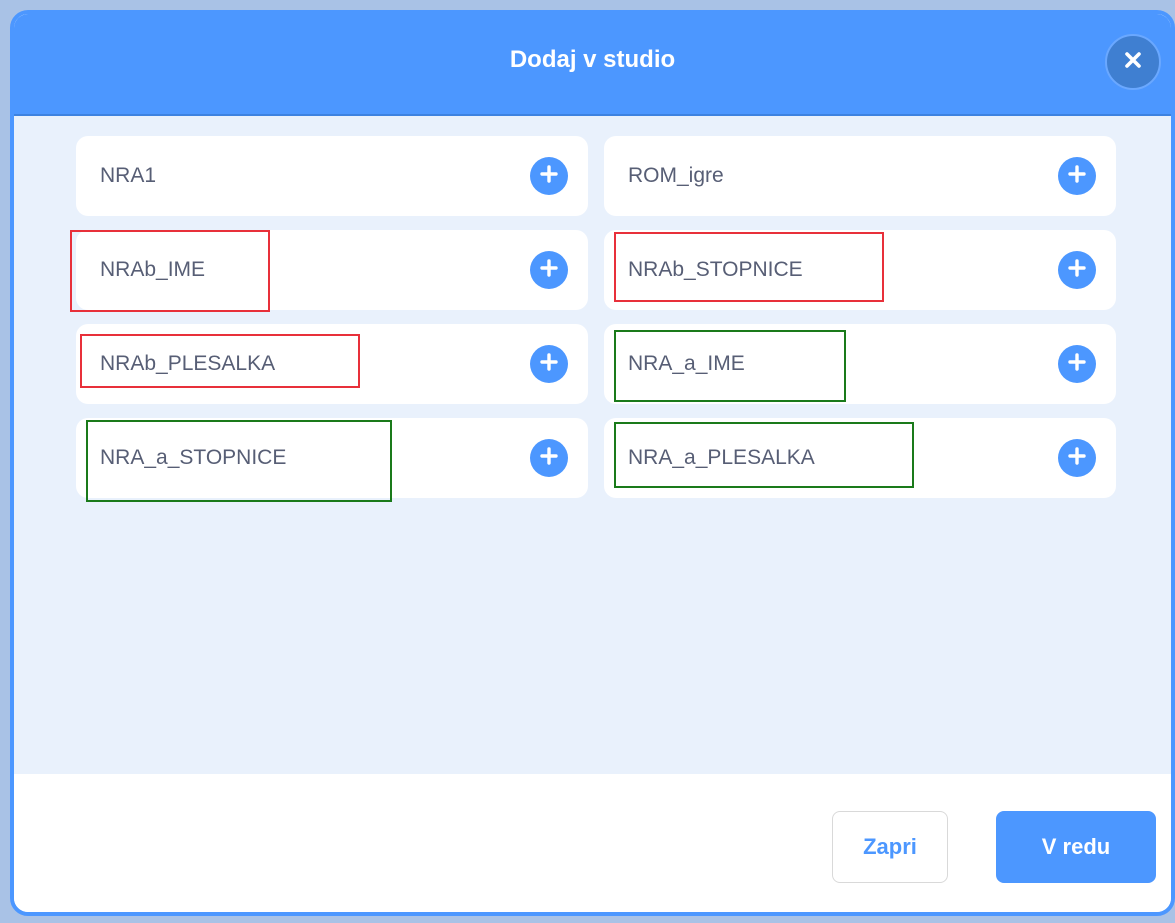 This screenshot has width=1175, height=923. I want to click on dialog-title: Dodaj v studio, so click(592, 59).